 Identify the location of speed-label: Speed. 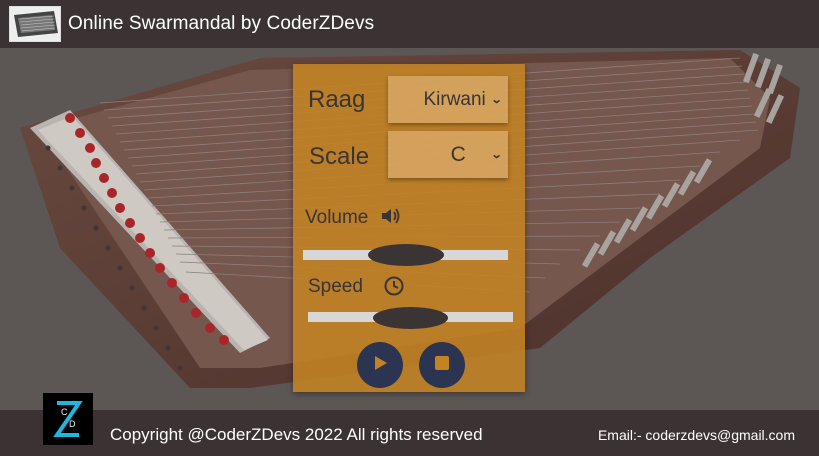
(335, 286).